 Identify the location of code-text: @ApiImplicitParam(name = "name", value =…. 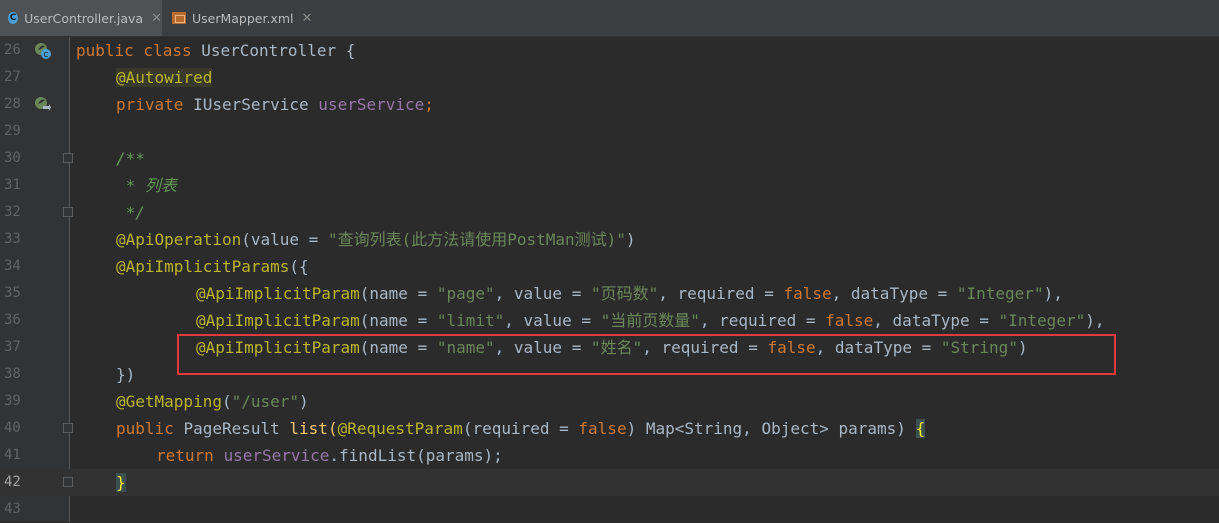
(612, 347).